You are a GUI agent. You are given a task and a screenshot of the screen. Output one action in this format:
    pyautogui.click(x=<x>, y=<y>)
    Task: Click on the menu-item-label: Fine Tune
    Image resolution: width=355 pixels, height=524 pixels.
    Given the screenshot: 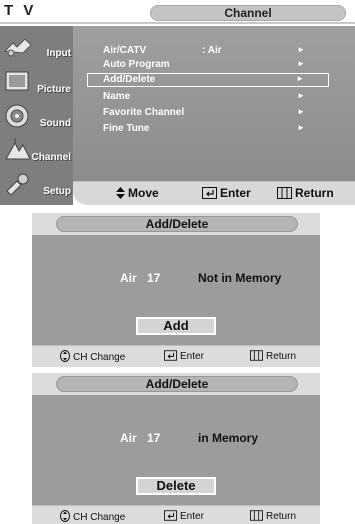 What is the action you would take?
    pyautogui.click(x=126, y=128)
    